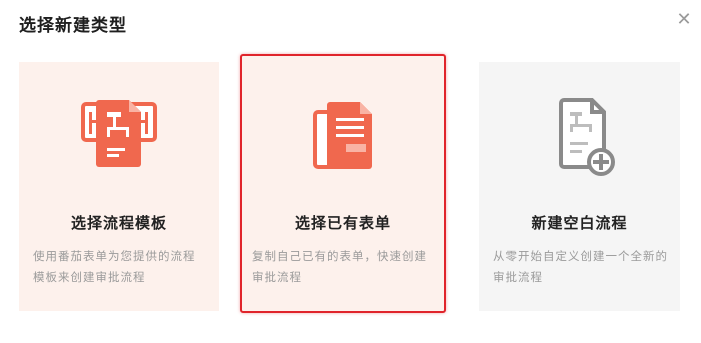 This screenshot has height=343, width=701. I want to click on close-icon: ✕, so click(684, 20).